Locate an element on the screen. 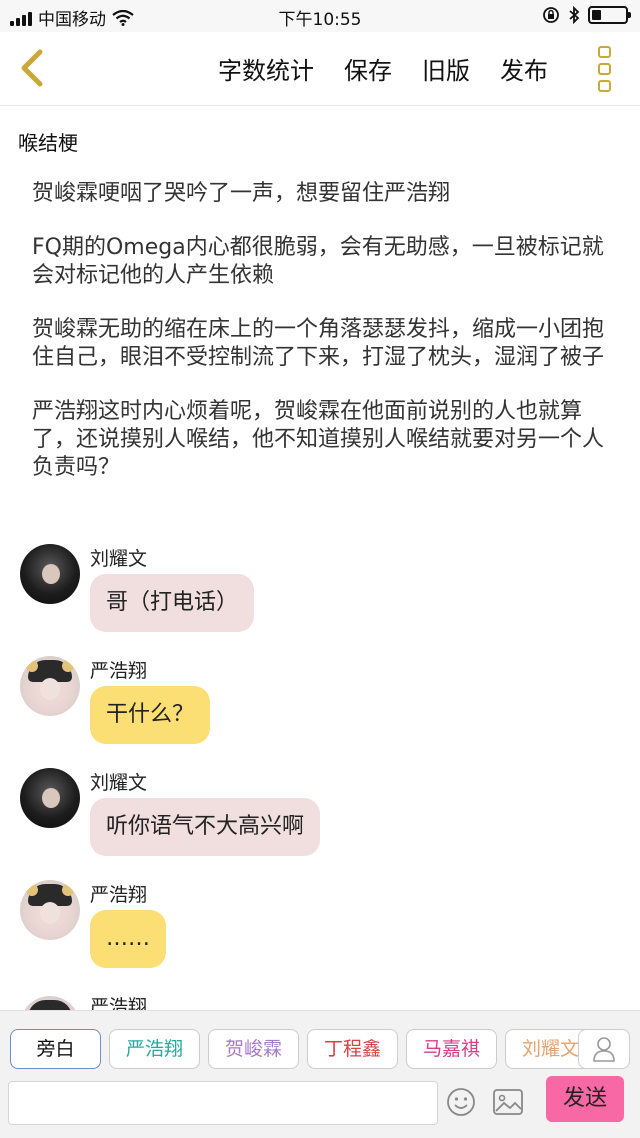 Image resolution: width=640 pixels, height=1138 pixels. image-icon is located at coordinates (508, 1102).